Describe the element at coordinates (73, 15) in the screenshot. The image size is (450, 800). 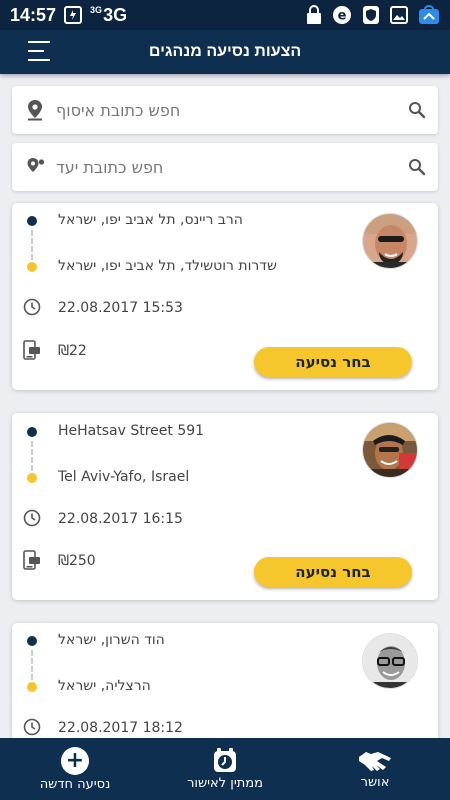
I see `sim-card-icon` at that location.